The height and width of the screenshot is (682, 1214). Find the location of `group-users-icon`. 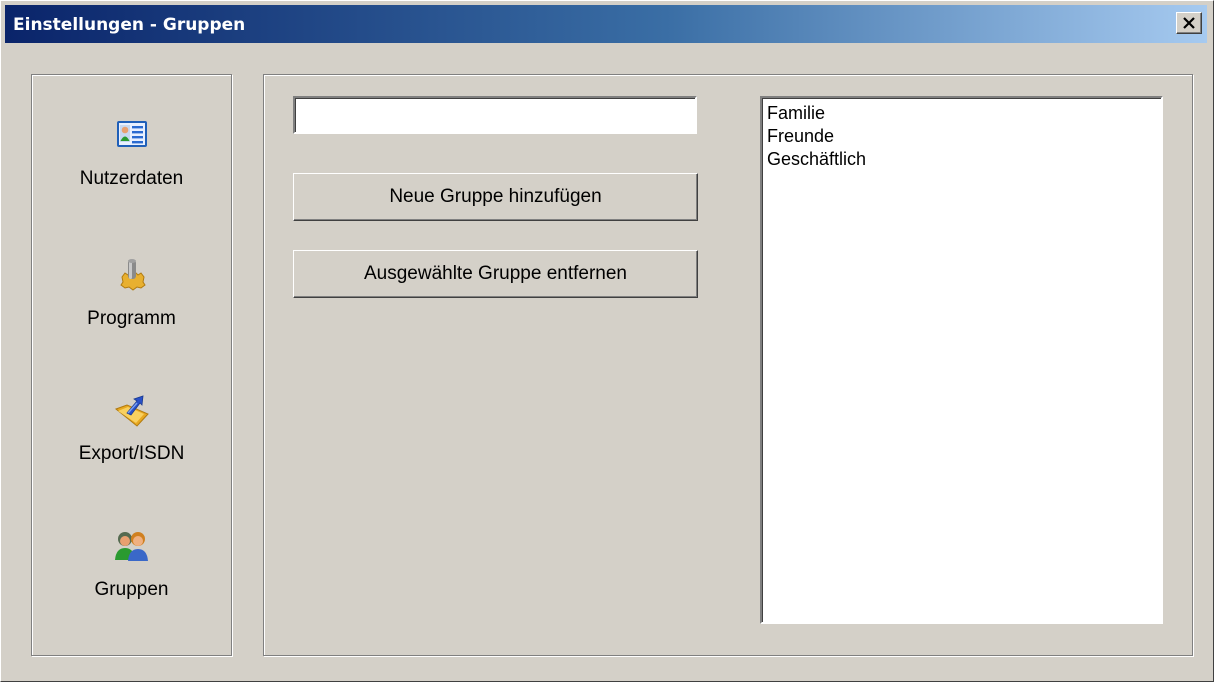

group-users-icon is located at coordinates (132, 545).